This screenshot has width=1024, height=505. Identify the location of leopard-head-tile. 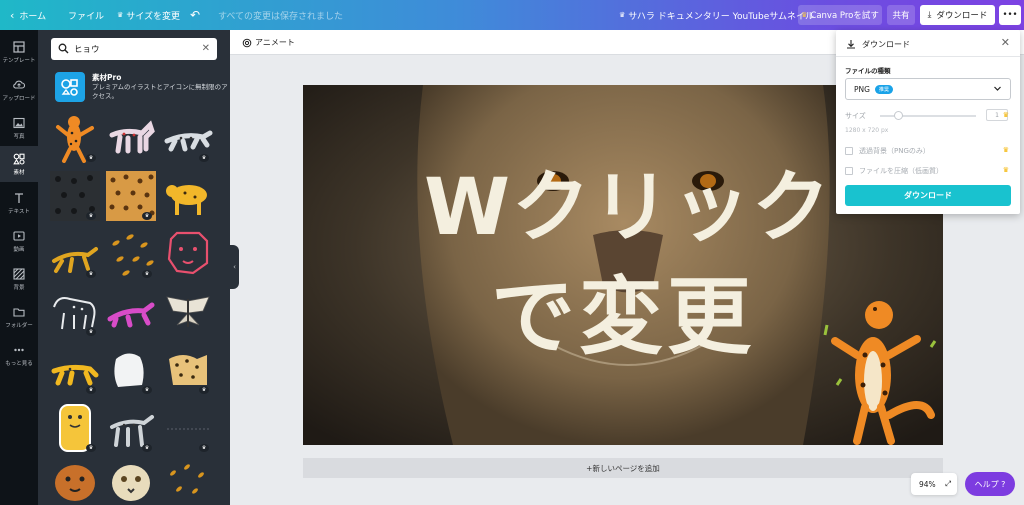
(131, 480).